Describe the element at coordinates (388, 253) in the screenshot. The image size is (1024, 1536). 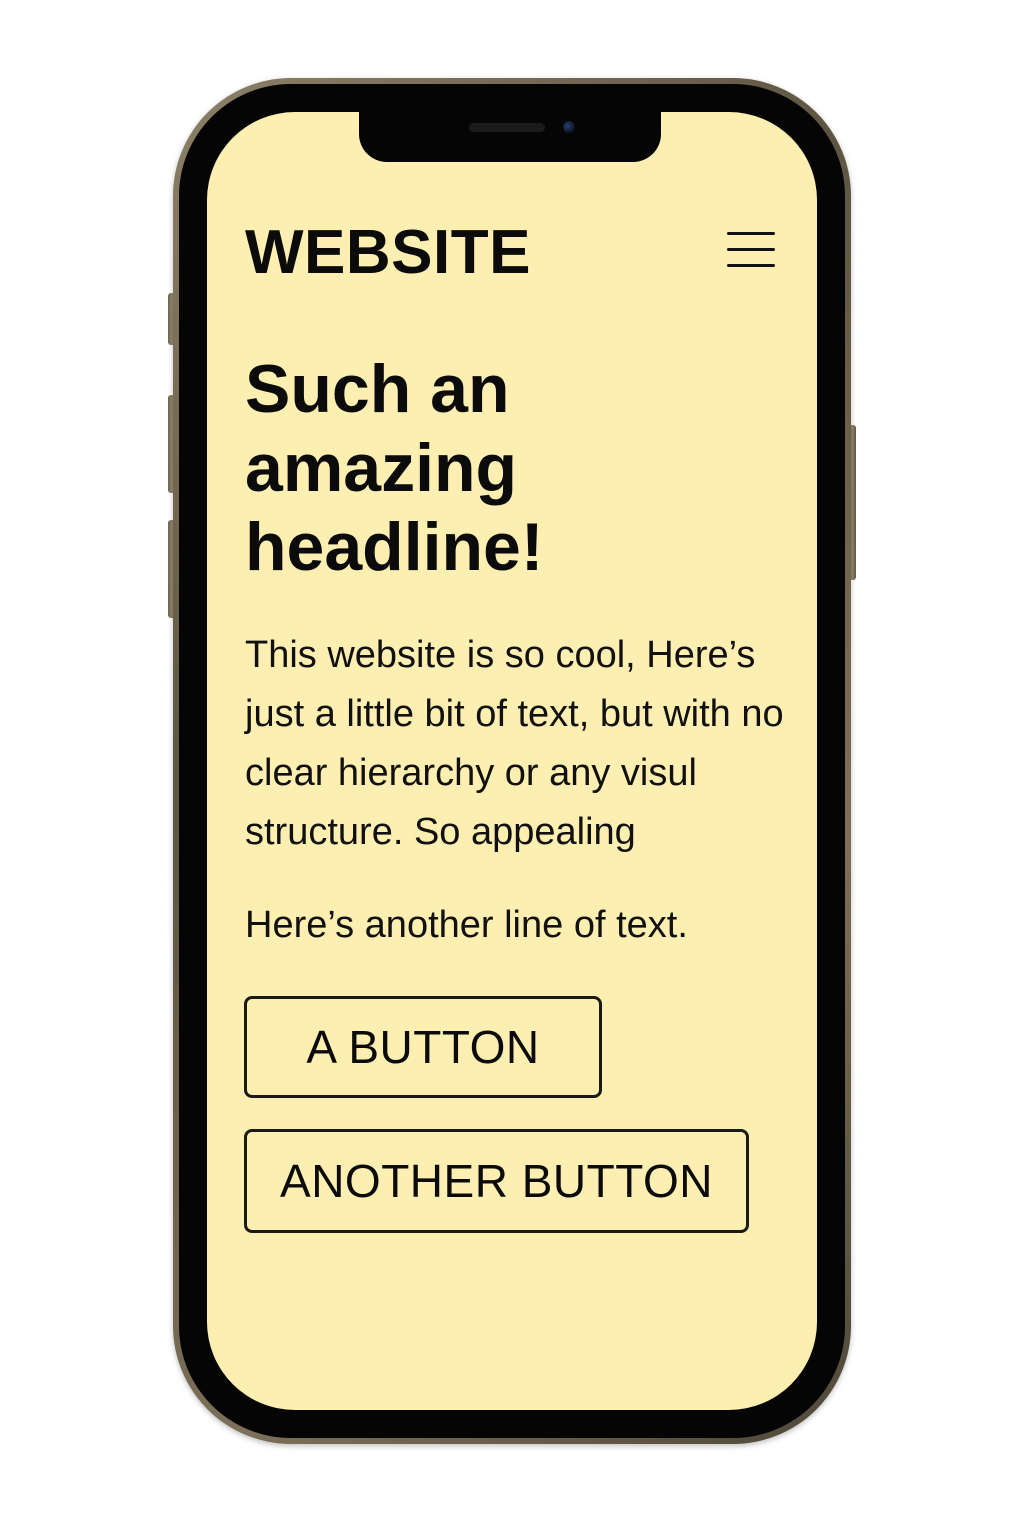
I see `site-logo: WEBSITE` at that location.